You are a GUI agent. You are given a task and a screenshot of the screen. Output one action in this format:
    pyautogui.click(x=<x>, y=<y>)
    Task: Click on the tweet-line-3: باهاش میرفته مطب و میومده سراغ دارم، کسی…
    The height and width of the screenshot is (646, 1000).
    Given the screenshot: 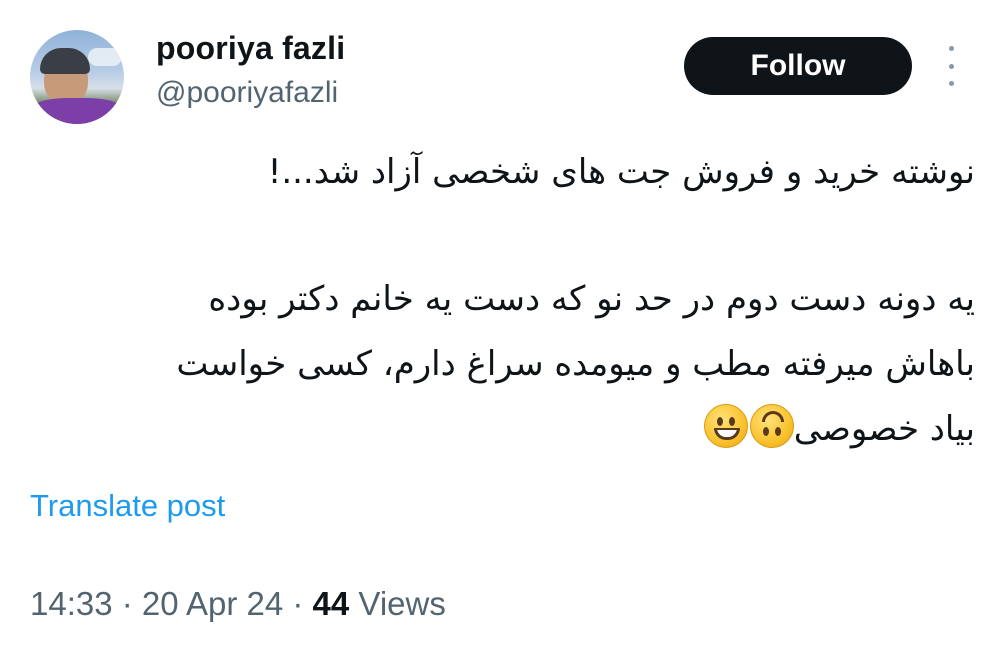 What is the action you would take?
    pyautogui.click(x=575, y=364)
    